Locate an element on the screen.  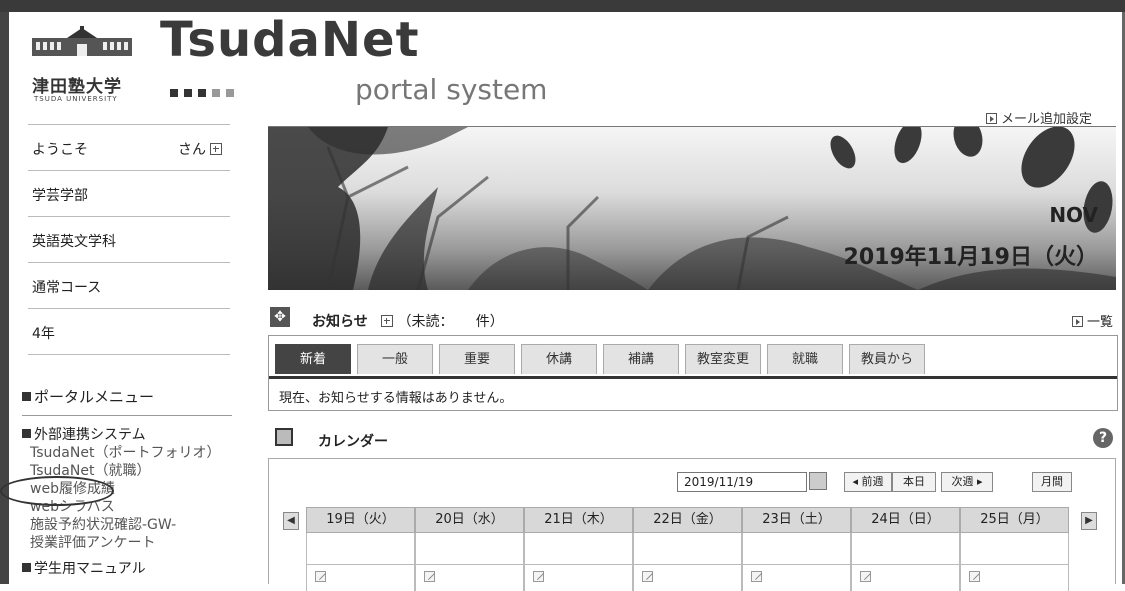
year-label: 4年 is located at coordinates (43, 334).